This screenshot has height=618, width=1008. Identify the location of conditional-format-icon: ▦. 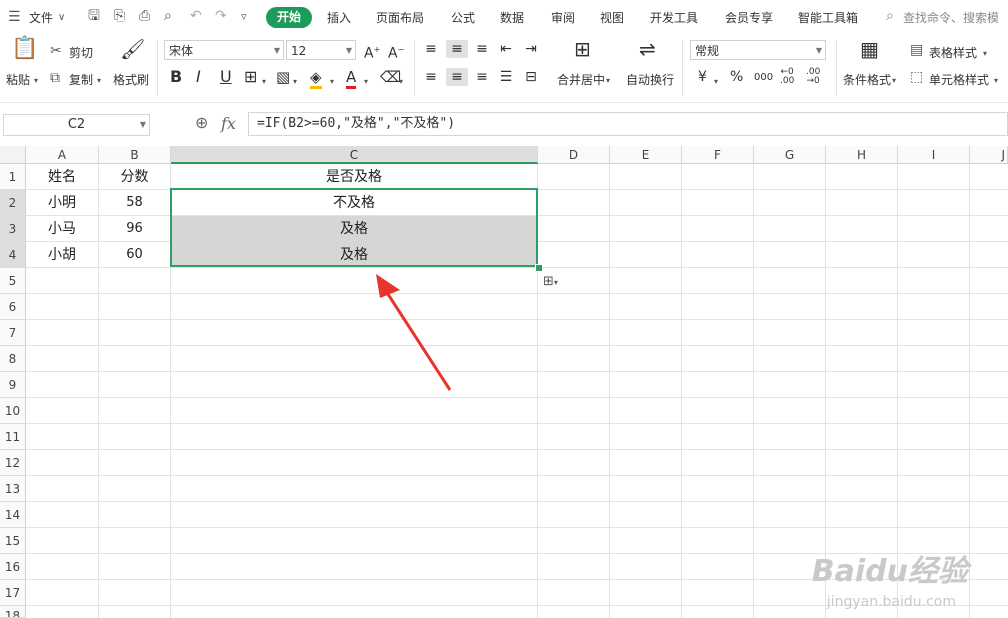
(869, 49).